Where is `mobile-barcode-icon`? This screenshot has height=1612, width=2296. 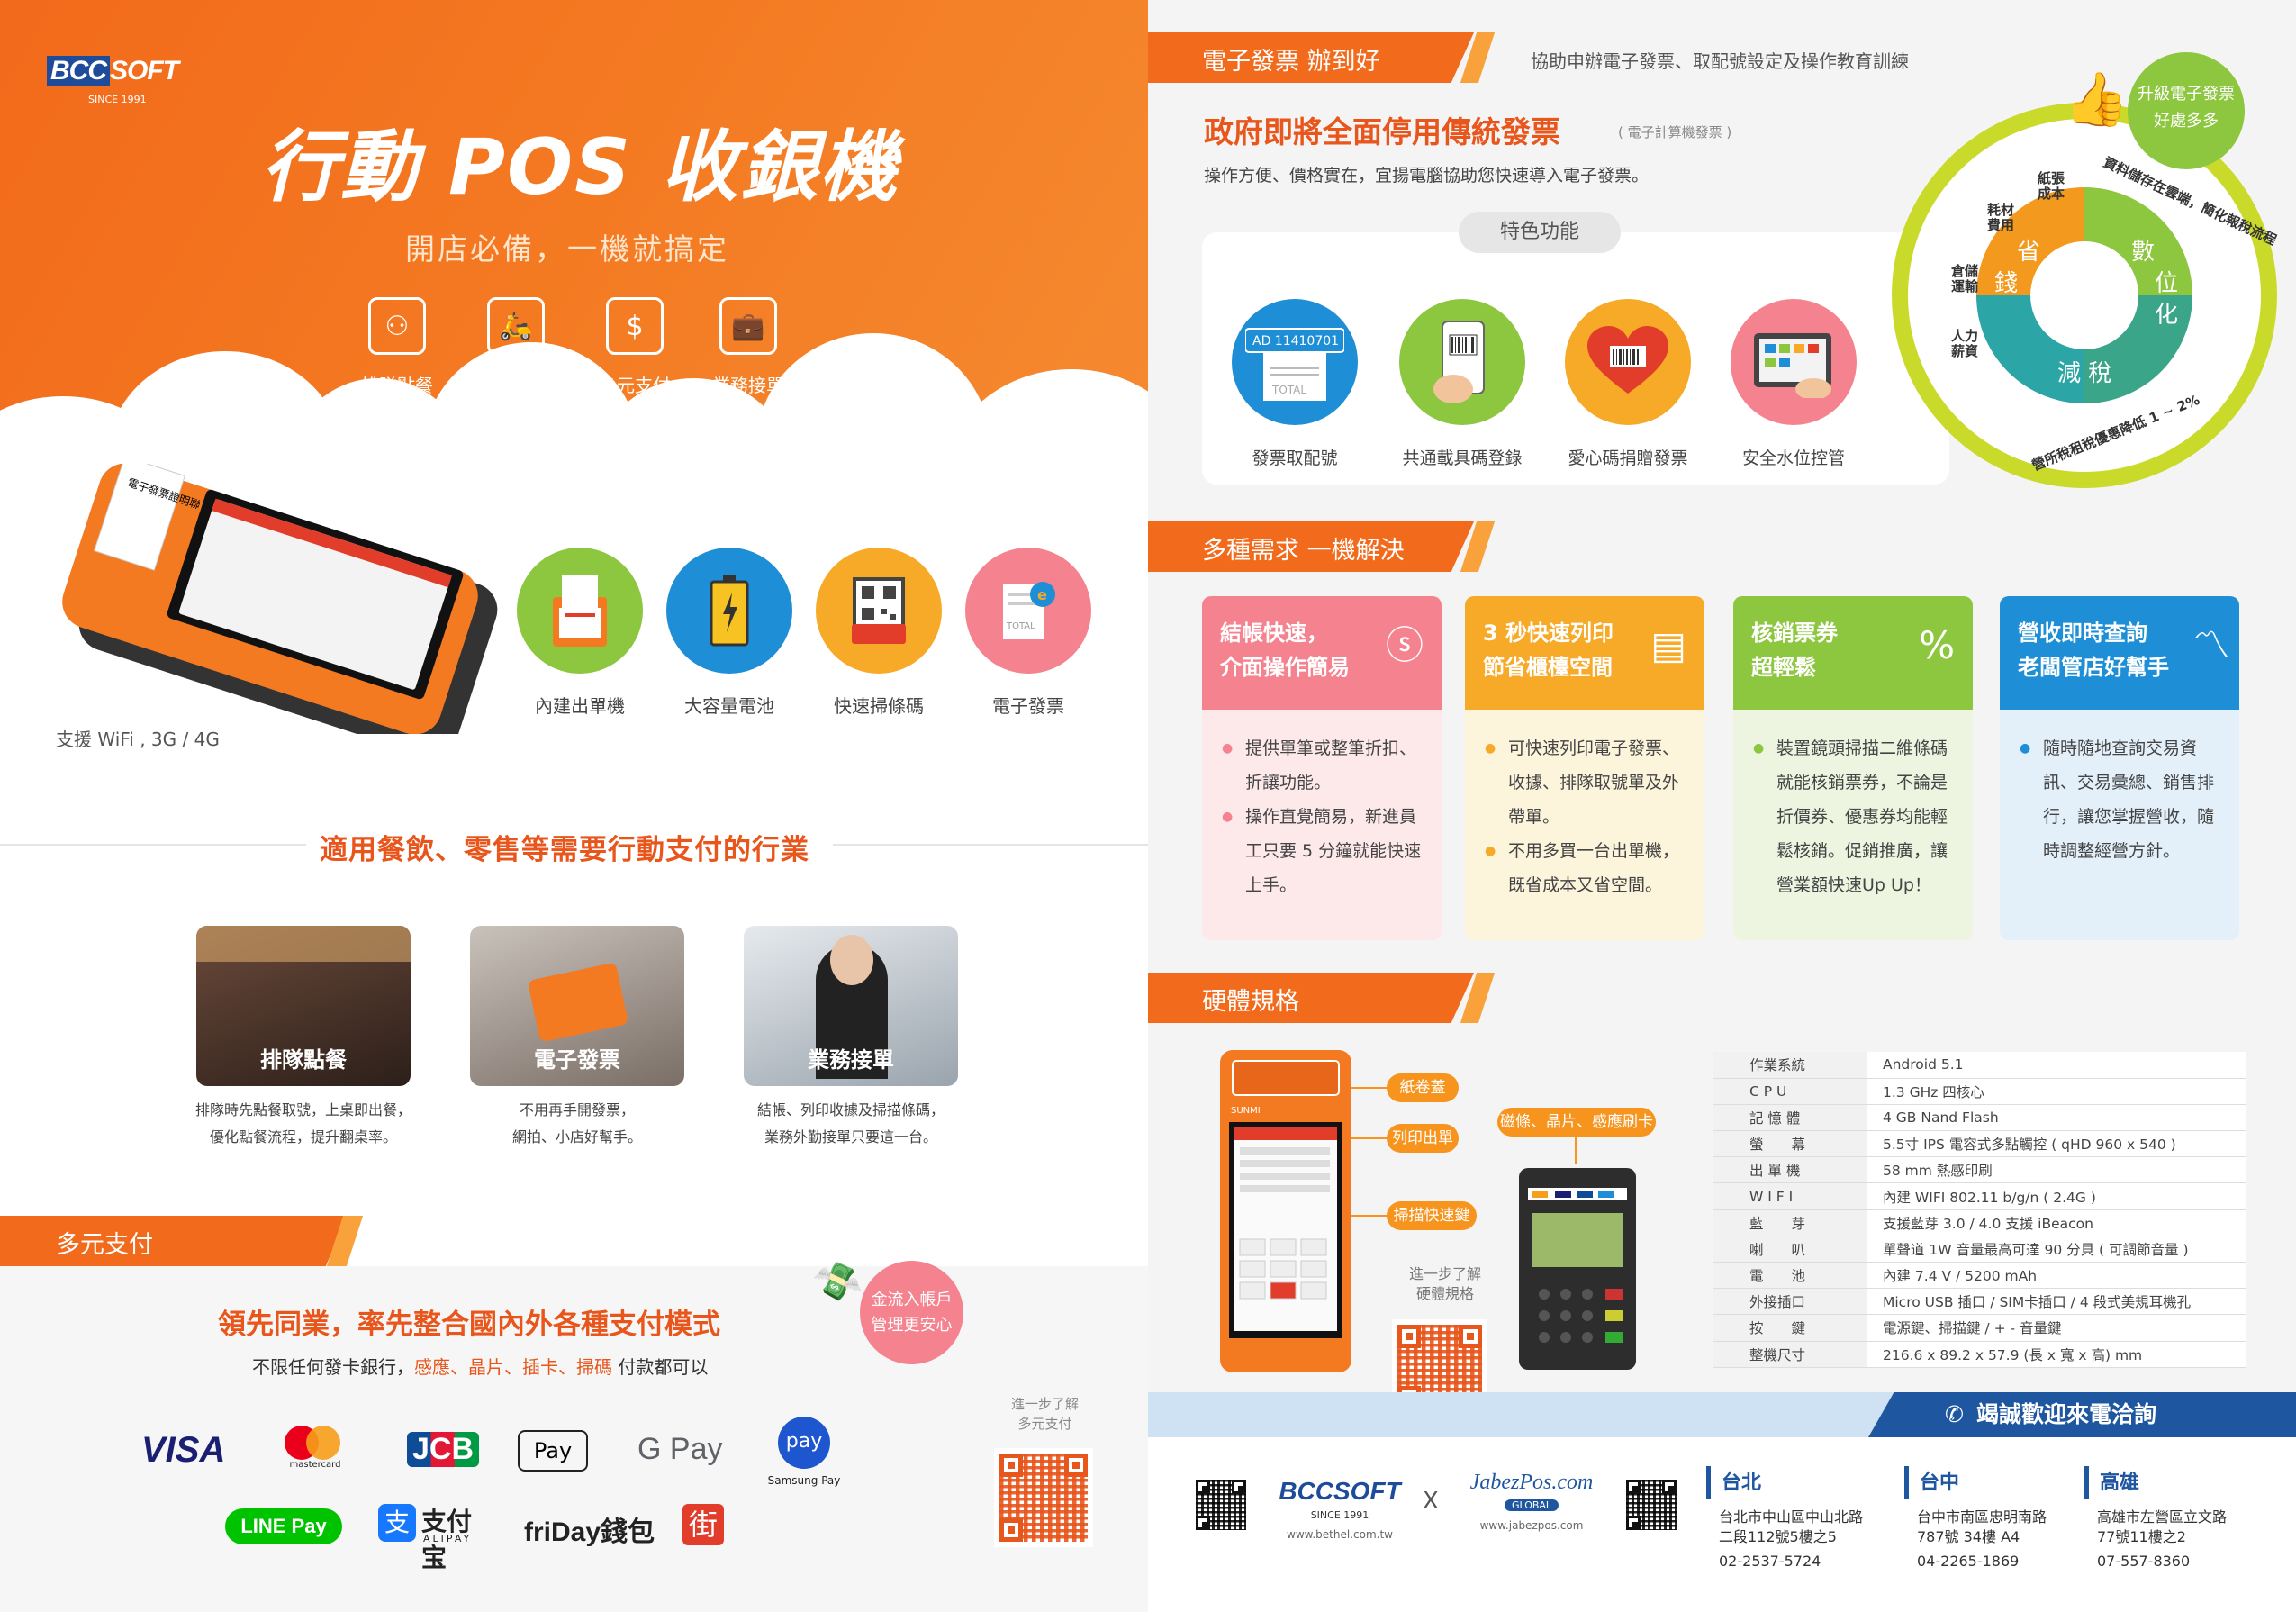 mobile-barcode-icon is located at coordinates (1462, 362).